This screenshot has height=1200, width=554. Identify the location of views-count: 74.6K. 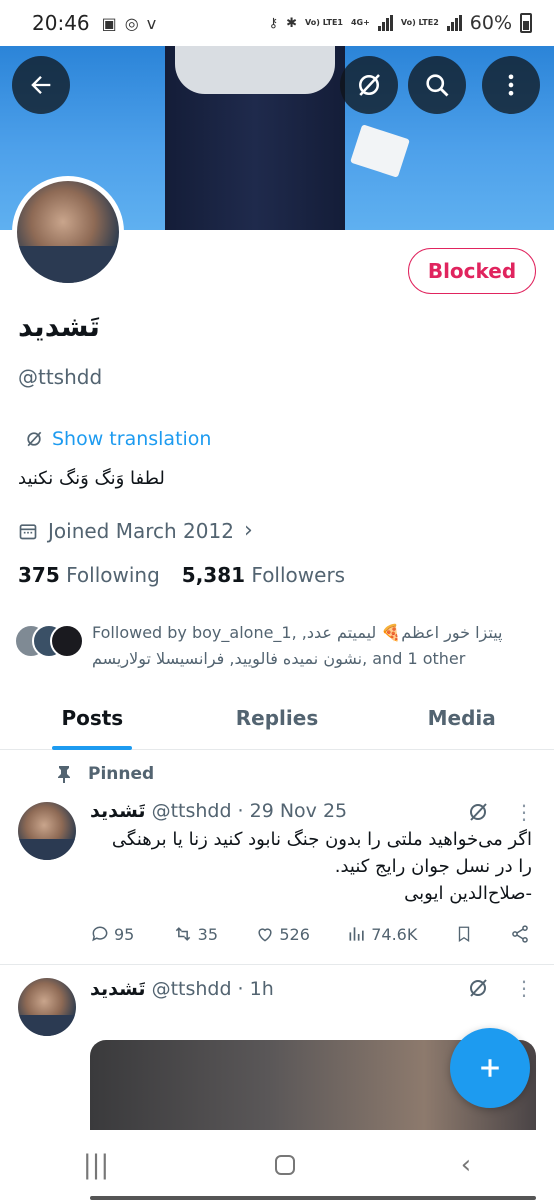
(394, 934).